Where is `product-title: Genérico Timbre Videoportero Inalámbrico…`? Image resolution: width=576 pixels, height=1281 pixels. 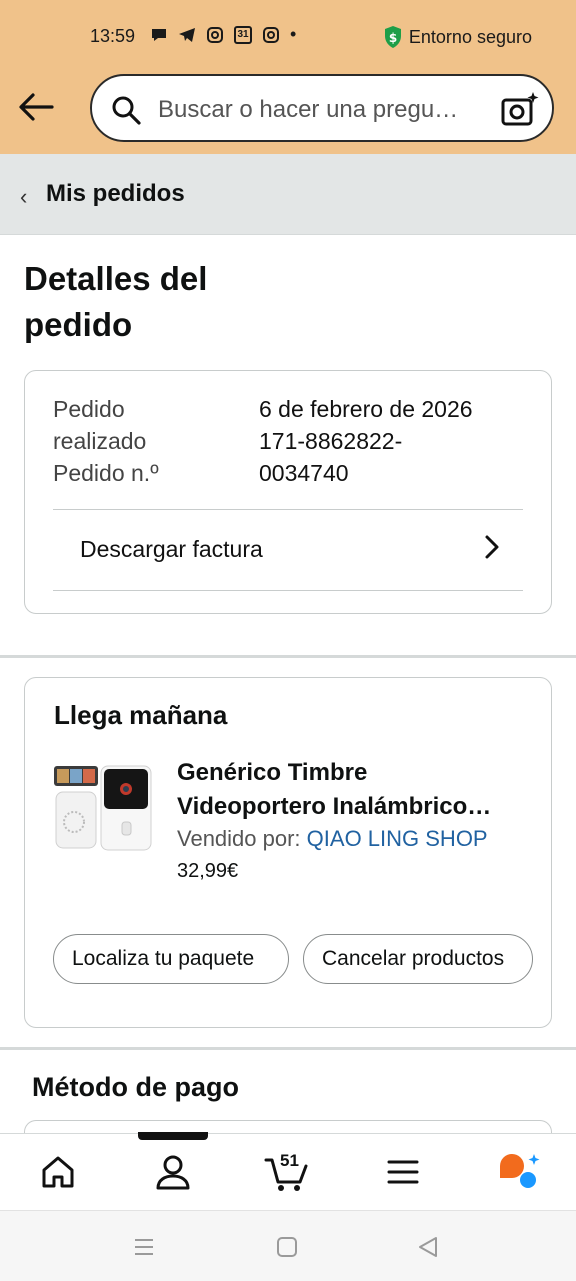 product-title: Genérico Timbre Videoportero Inalámbrico… is located at coordinates (352, 790).